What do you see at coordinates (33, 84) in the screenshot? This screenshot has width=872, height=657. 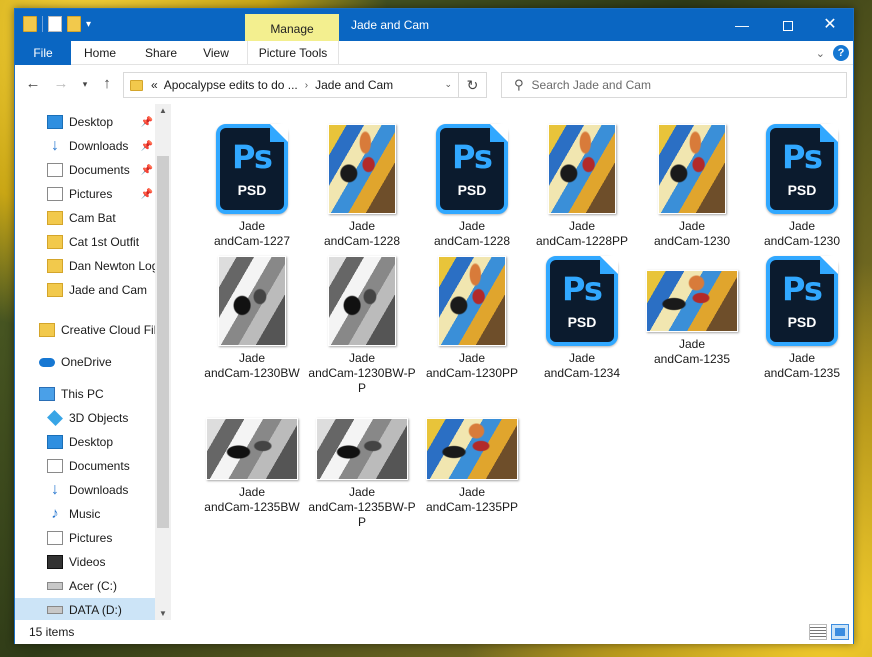 I see `back-button: ←` at bounding box center [33, 84].